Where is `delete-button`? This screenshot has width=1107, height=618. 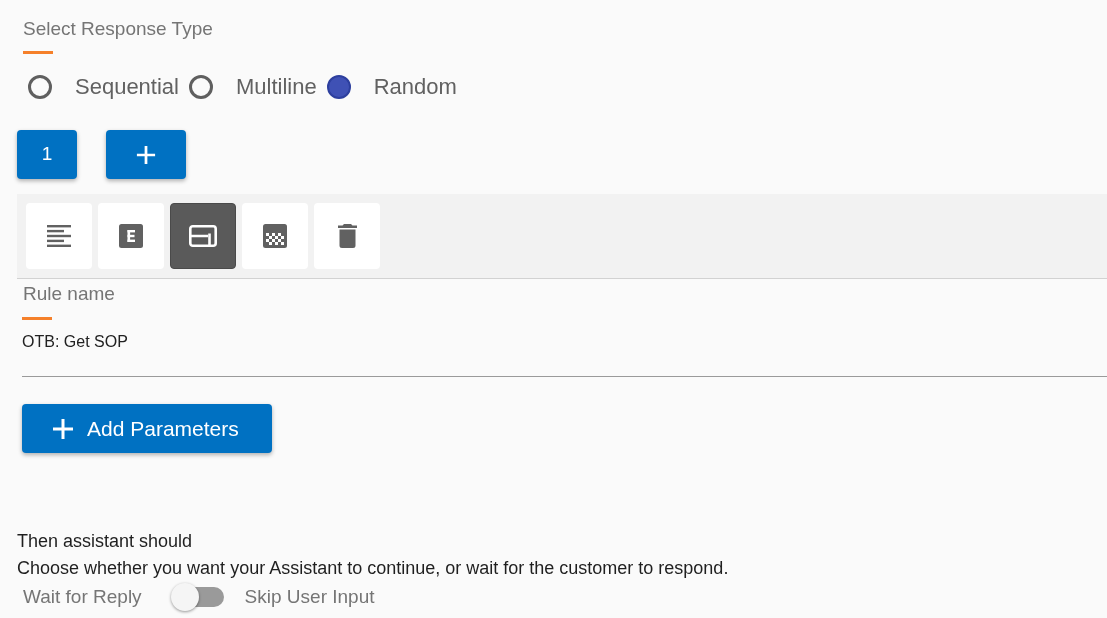 delete-button is located at coordinates (347, 236).